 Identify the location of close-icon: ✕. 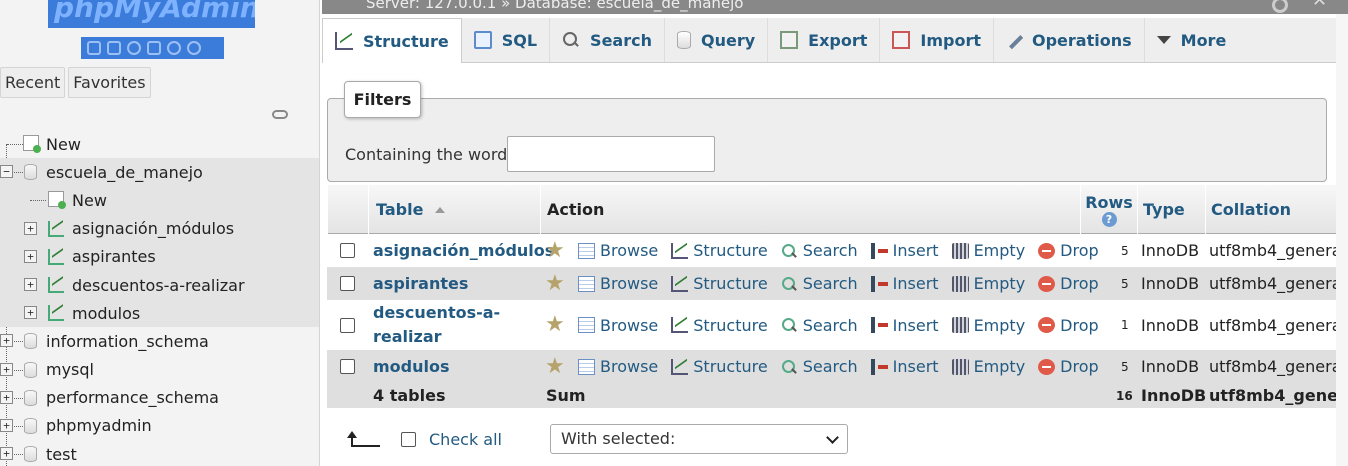
(1319, 5).